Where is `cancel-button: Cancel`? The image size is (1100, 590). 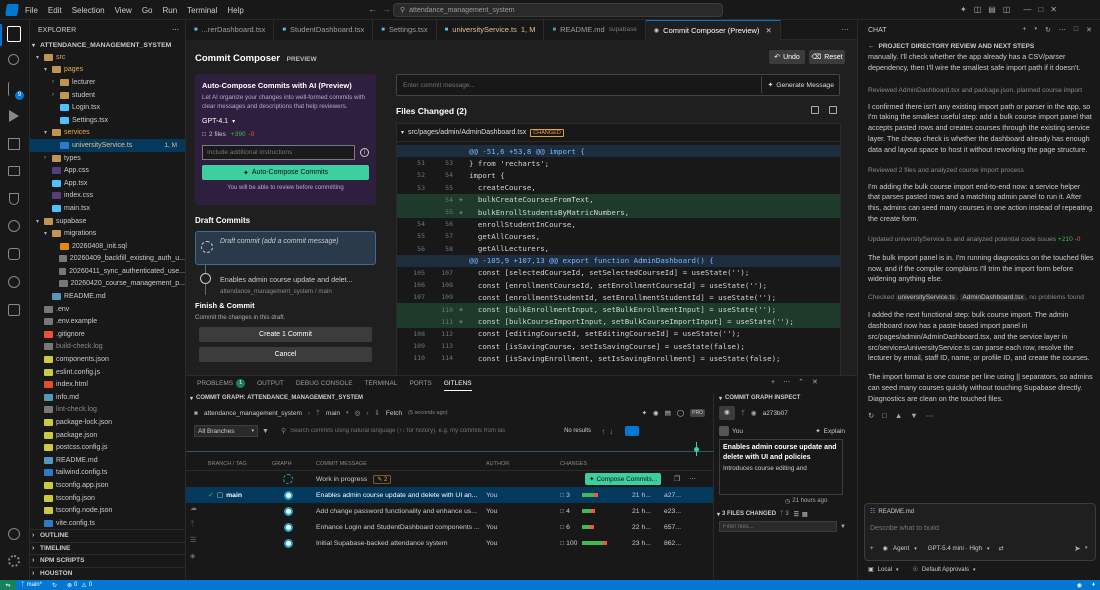 cancel-button: Cancel is located at coordinates (285, 354).